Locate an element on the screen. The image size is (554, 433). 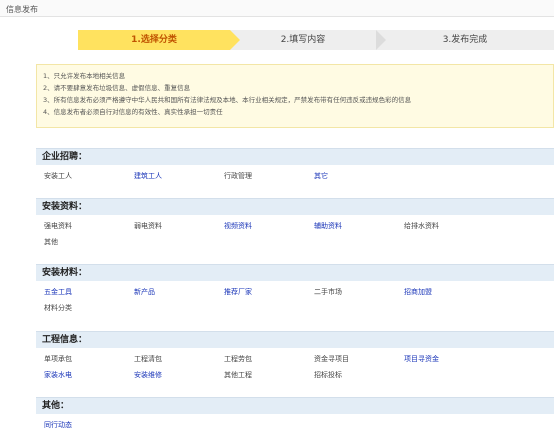
category-link: 其它 is located at coordinates (321, 176).